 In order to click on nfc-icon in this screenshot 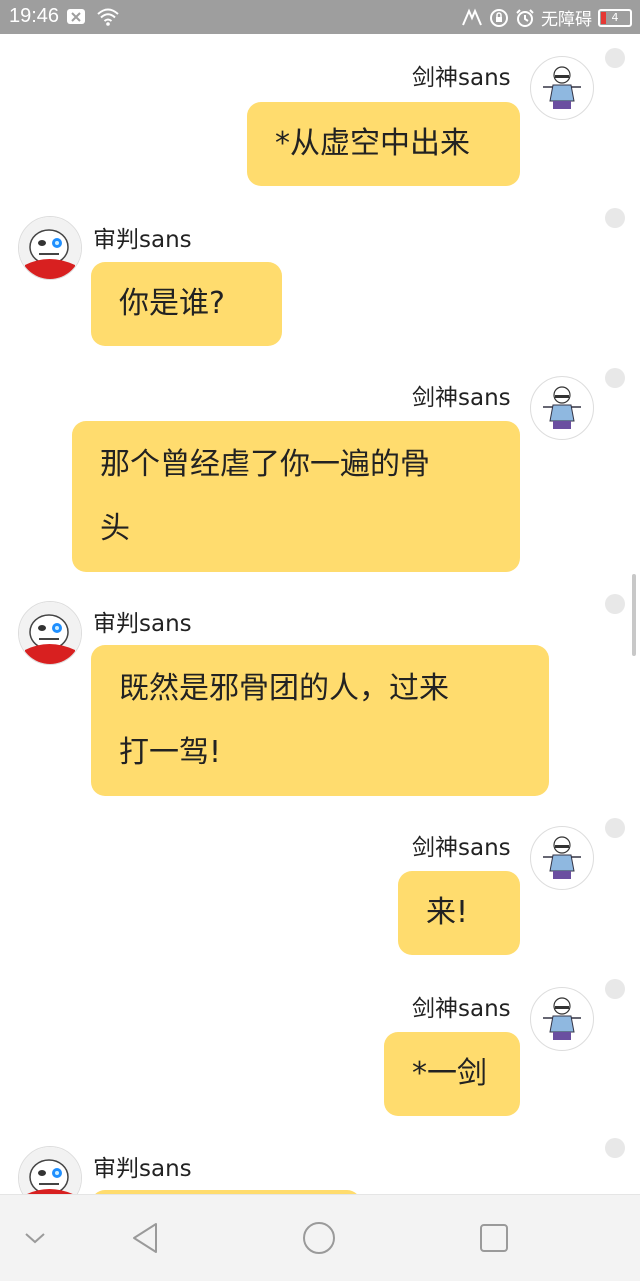, I will do `click(472, 16)`.